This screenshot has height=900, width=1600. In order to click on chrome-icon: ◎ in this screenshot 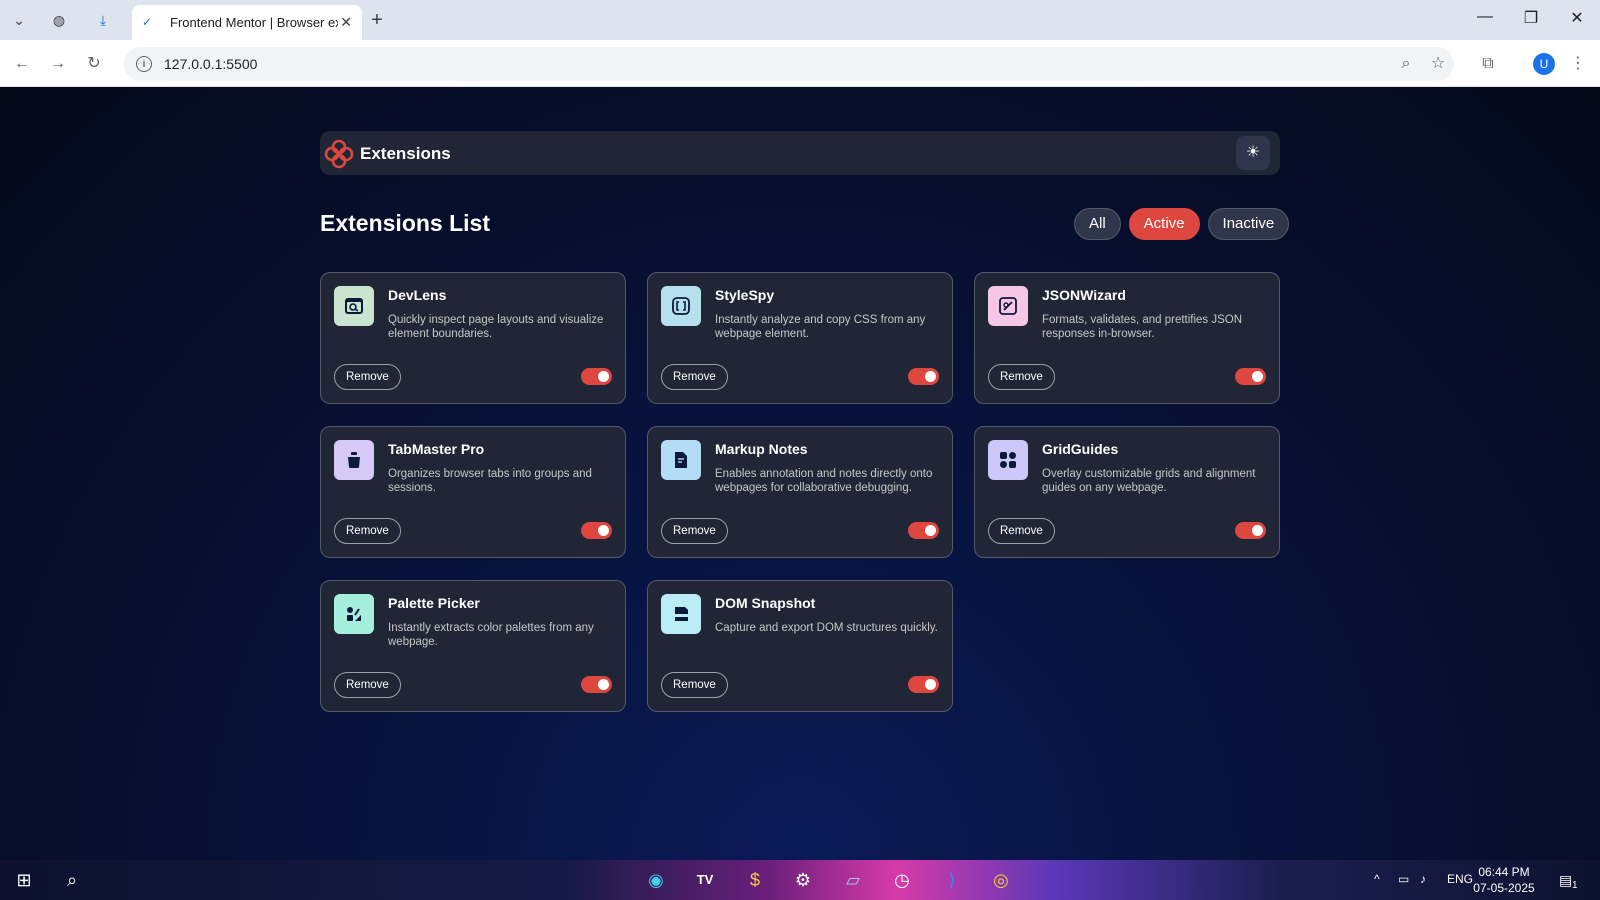, I will do `click(1001, 880)`.